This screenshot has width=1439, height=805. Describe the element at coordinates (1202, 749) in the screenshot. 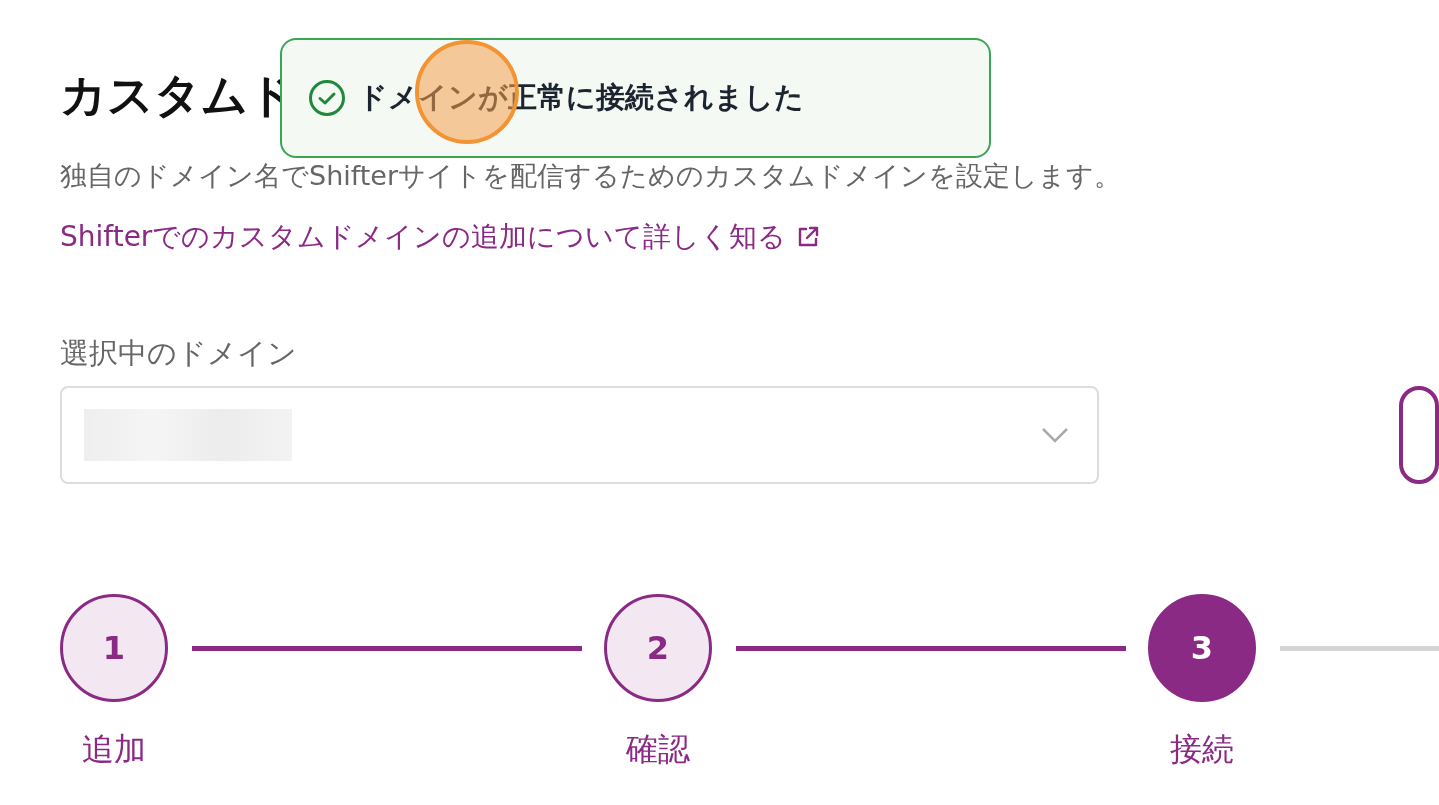

I see `step-label: 接続` at that location.